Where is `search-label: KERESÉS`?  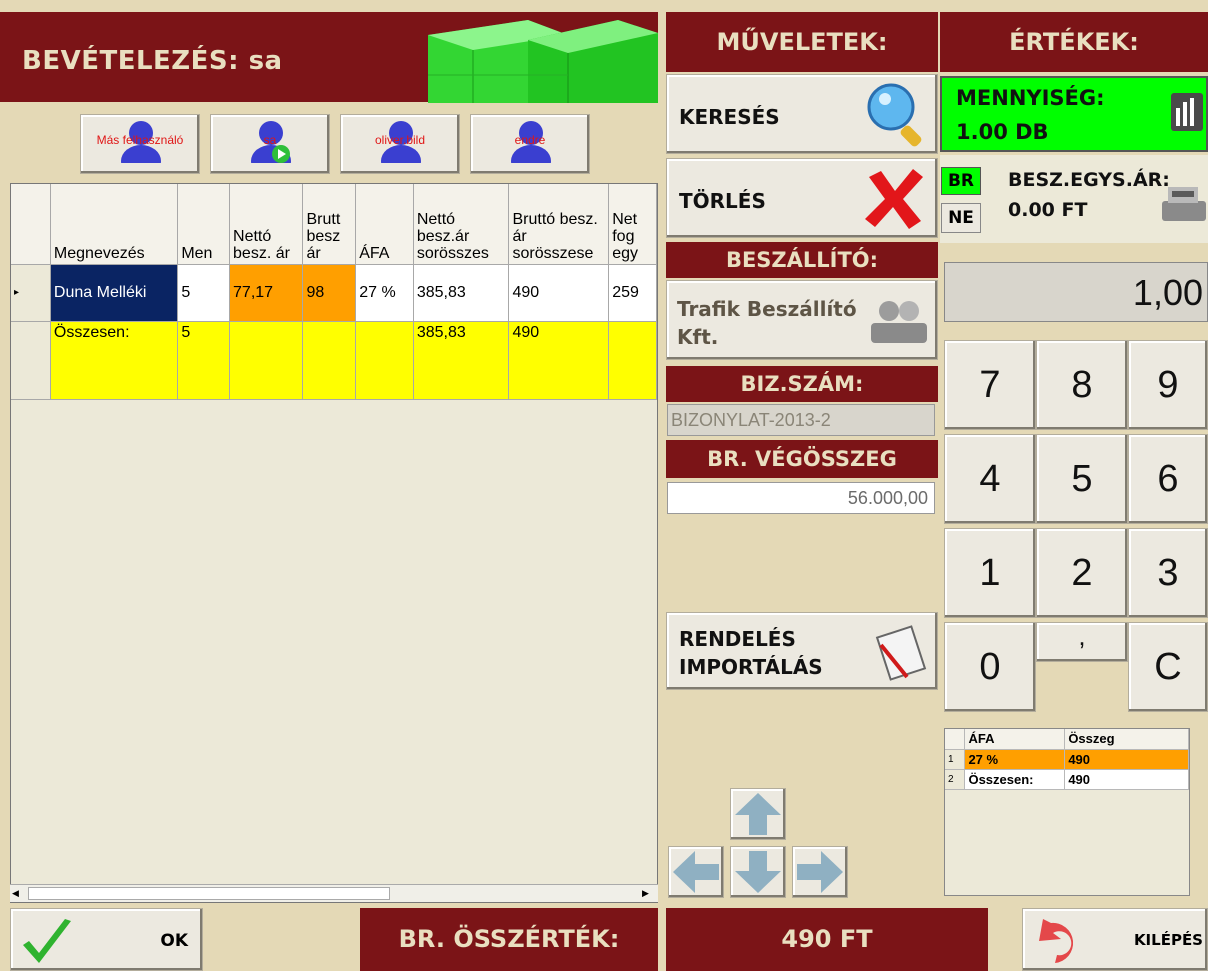
search-label: KERESÉS is located at coordinates (729, 117).